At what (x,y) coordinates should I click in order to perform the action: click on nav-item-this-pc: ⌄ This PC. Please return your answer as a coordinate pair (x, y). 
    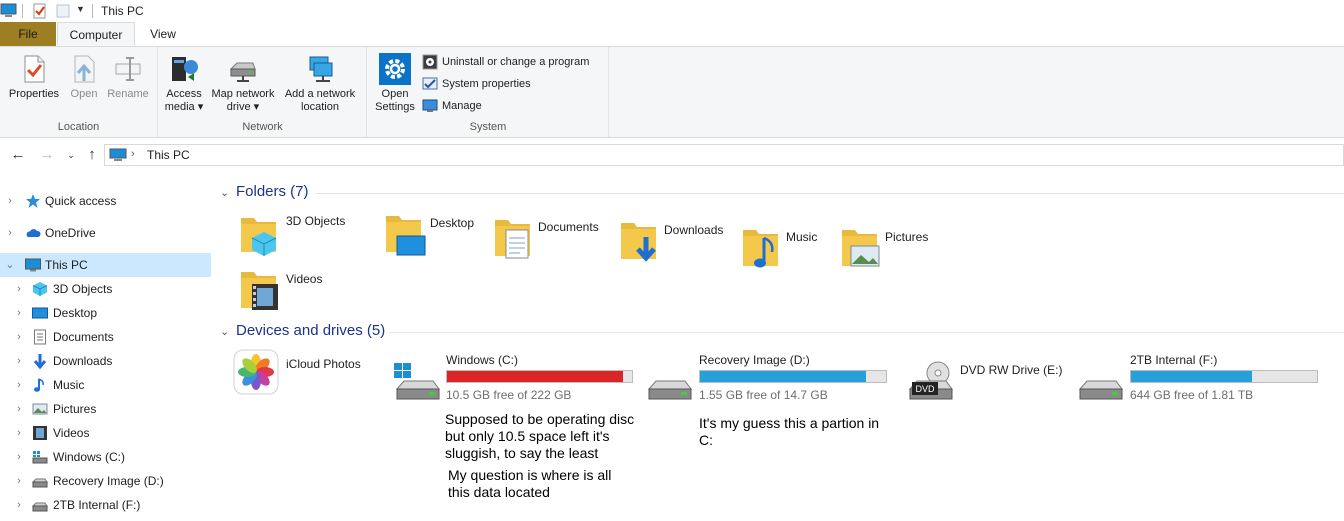
    Looking at the image, I should click on (105, 265).